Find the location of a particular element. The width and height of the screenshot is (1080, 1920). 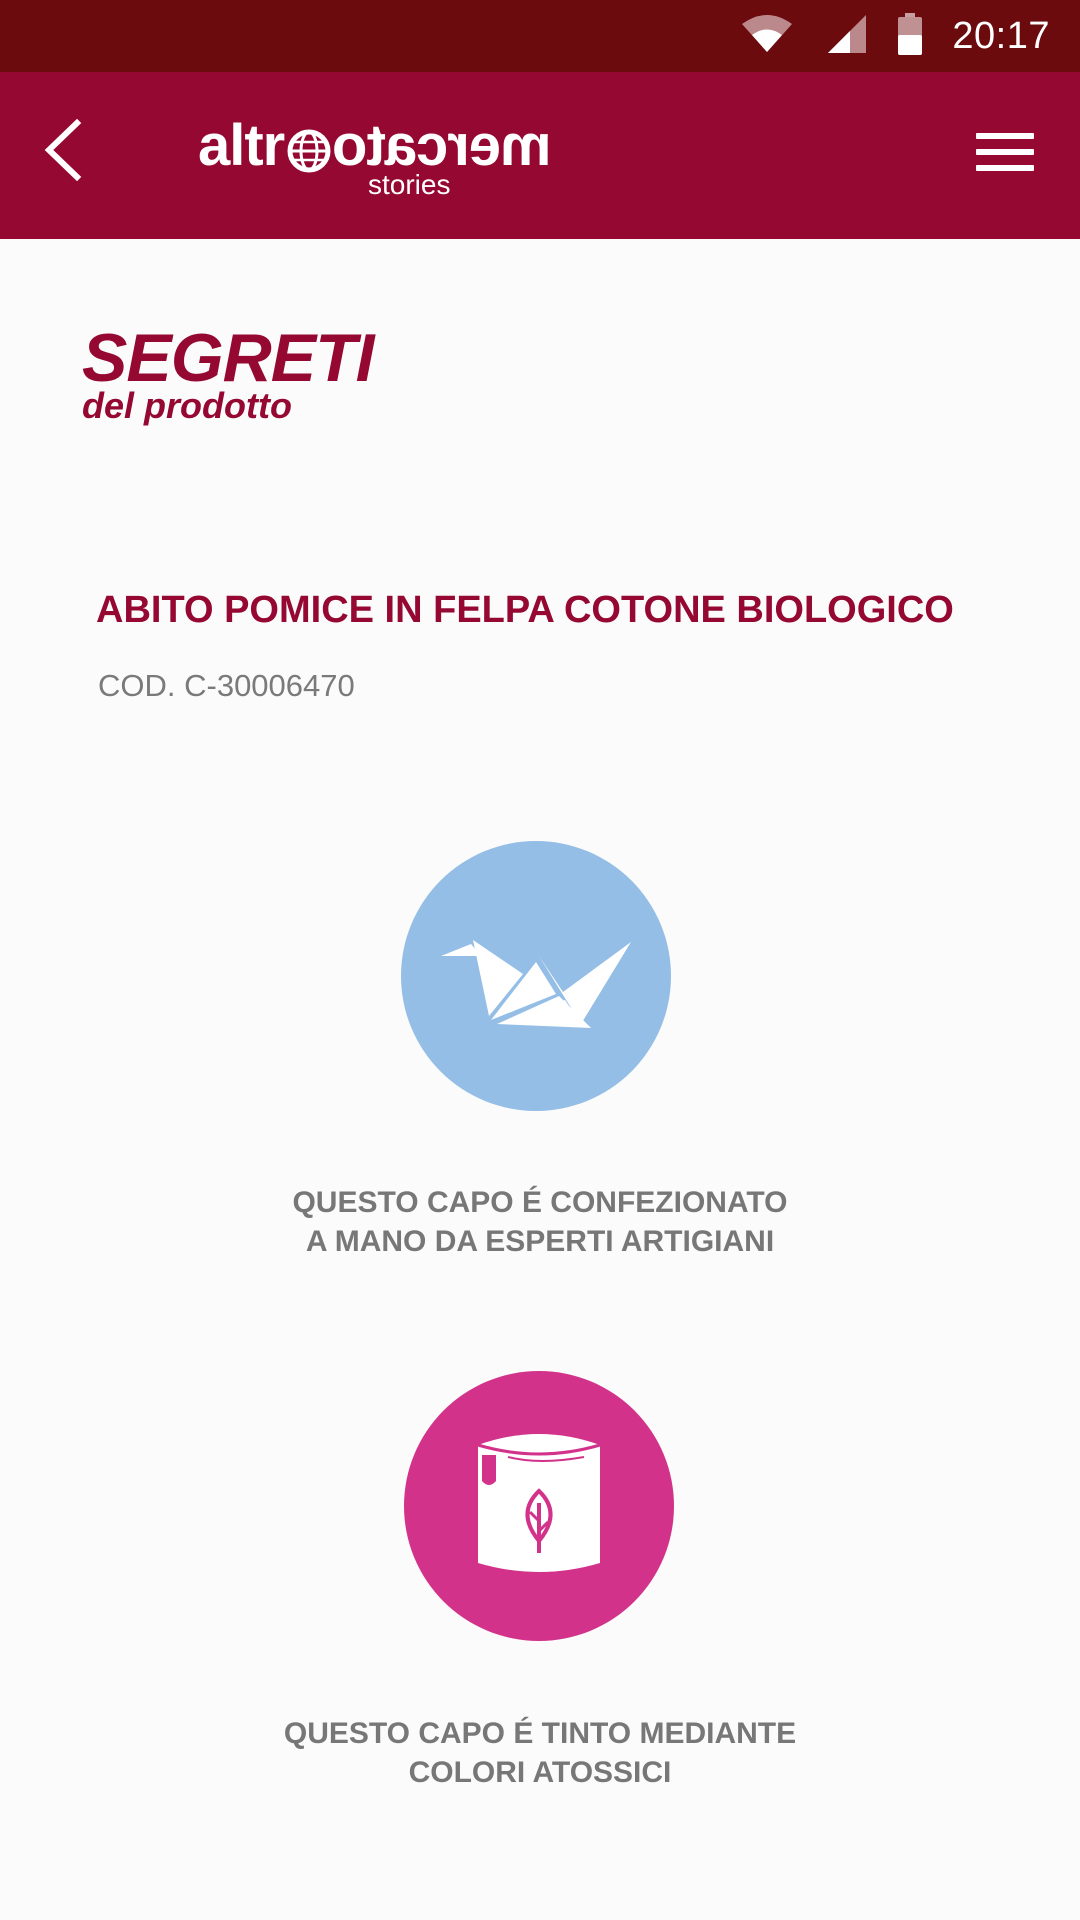

back-button is located at coordinates (63, 152).